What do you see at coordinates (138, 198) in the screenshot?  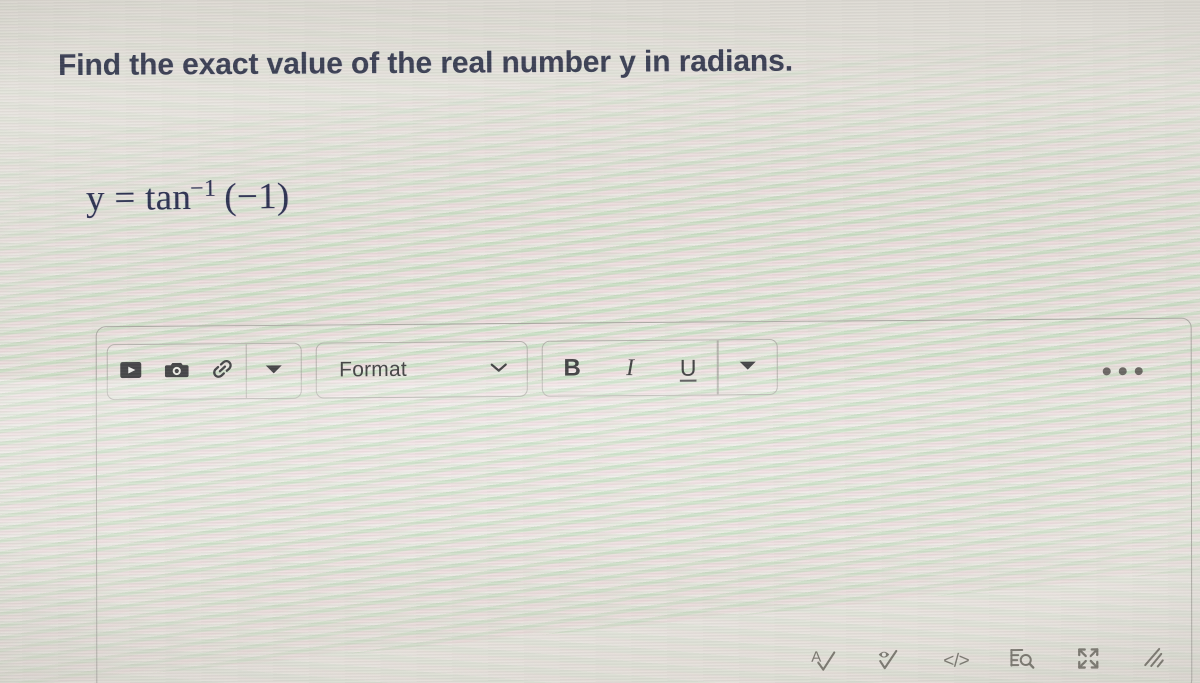 I see `equation-left-side: y = tan` at bounding box center [138, 198].